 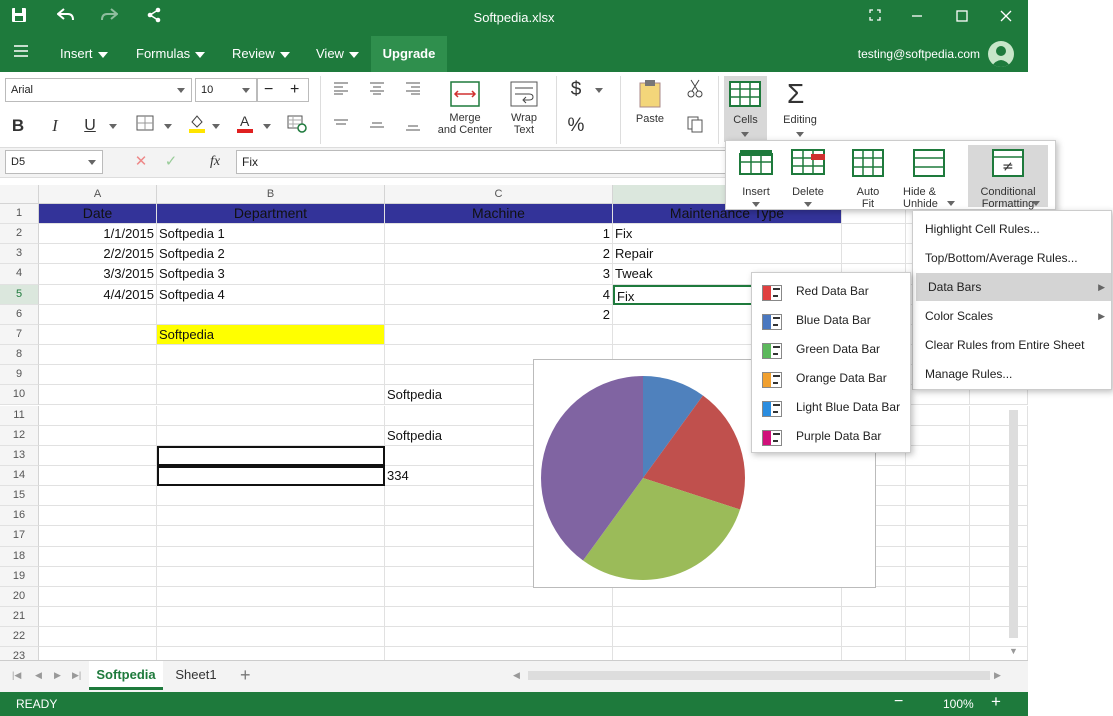 What do you see at coordinates (261, 54) in the screenshot?
I see `menu-review: Review` at bounding box center [261, 54].